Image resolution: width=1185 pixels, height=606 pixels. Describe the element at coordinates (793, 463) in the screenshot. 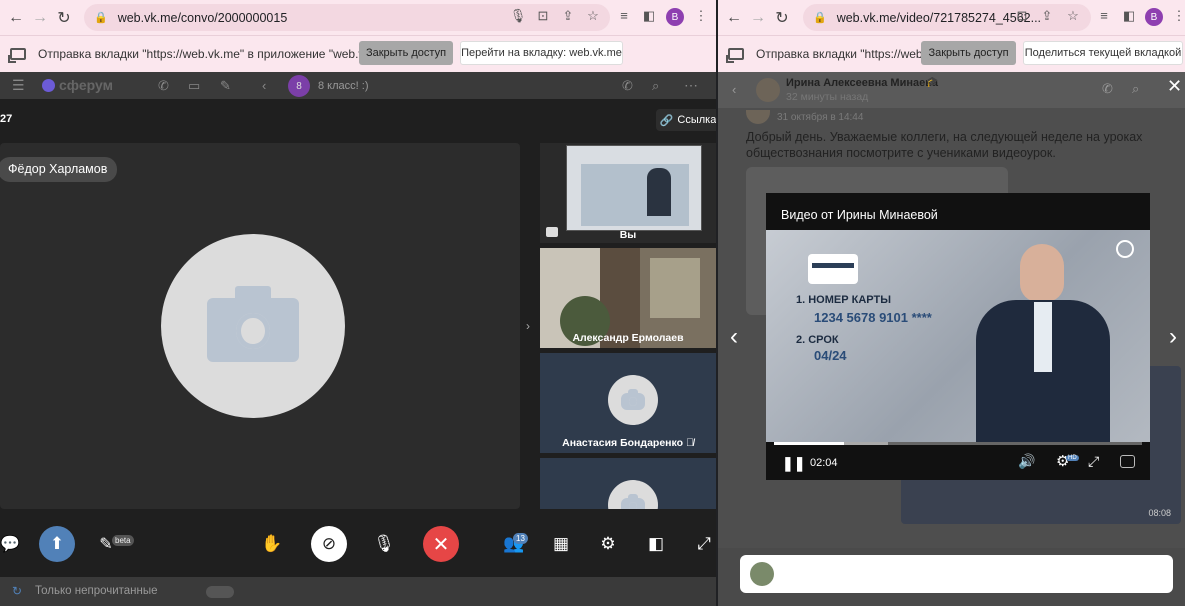

I see `pause-icon: ❚❚` at that location.